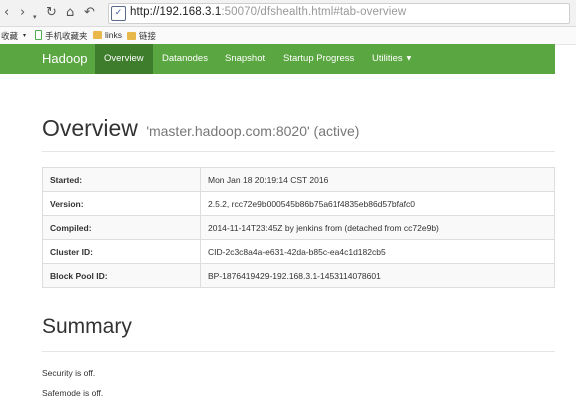 The image size is (576, 413). Describe the element at coordinates (377, 179) in the screenshot. I see `row-value: Mon Jan 18 20:19:14 CST 2016` at that location.